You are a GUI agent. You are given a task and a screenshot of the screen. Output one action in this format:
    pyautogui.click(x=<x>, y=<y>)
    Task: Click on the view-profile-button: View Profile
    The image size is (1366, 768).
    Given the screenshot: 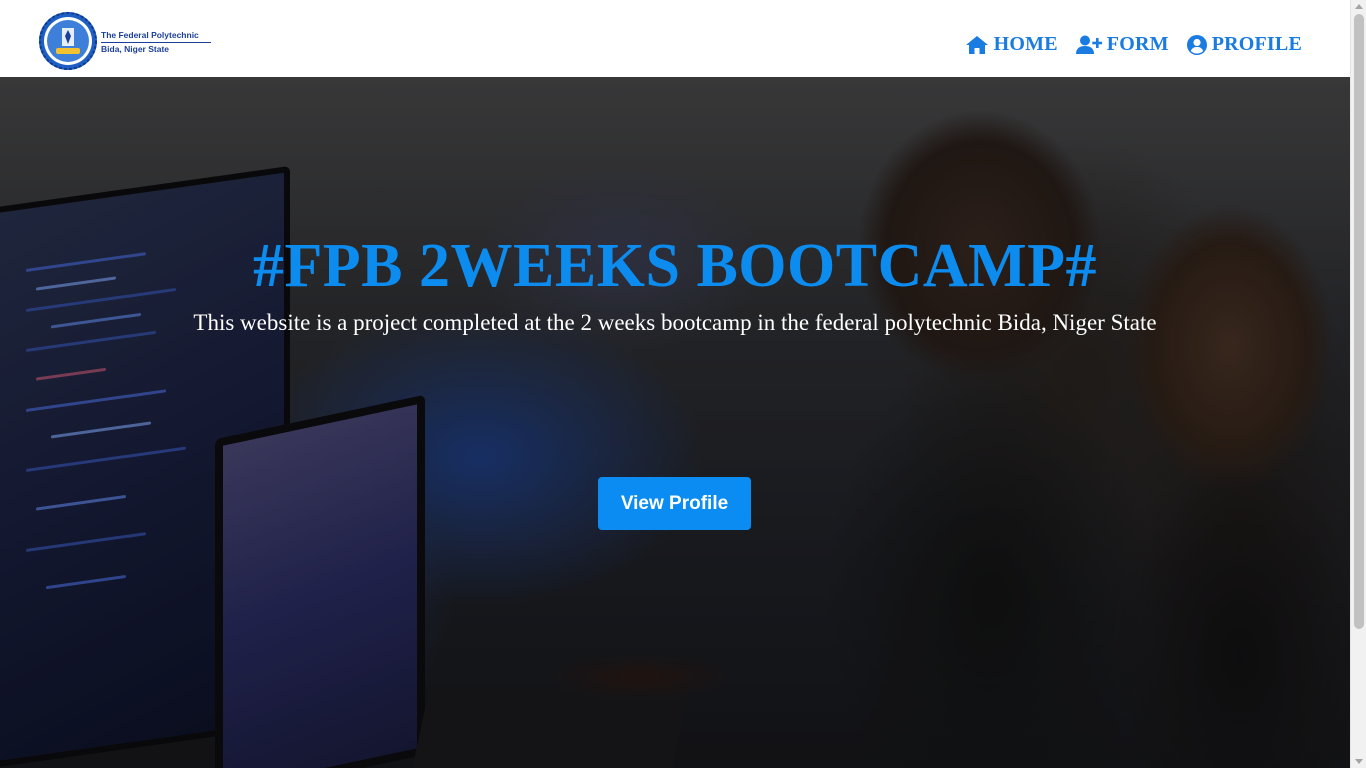 What is the action you would take?
    pyautogui.click(x=674, y=503)
    